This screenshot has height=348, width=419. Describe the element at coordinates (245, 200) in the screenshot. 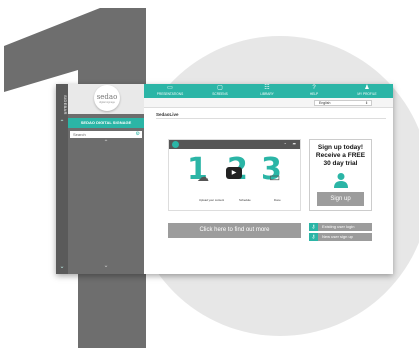

I see `video-caption-2: Schedule` at that location.